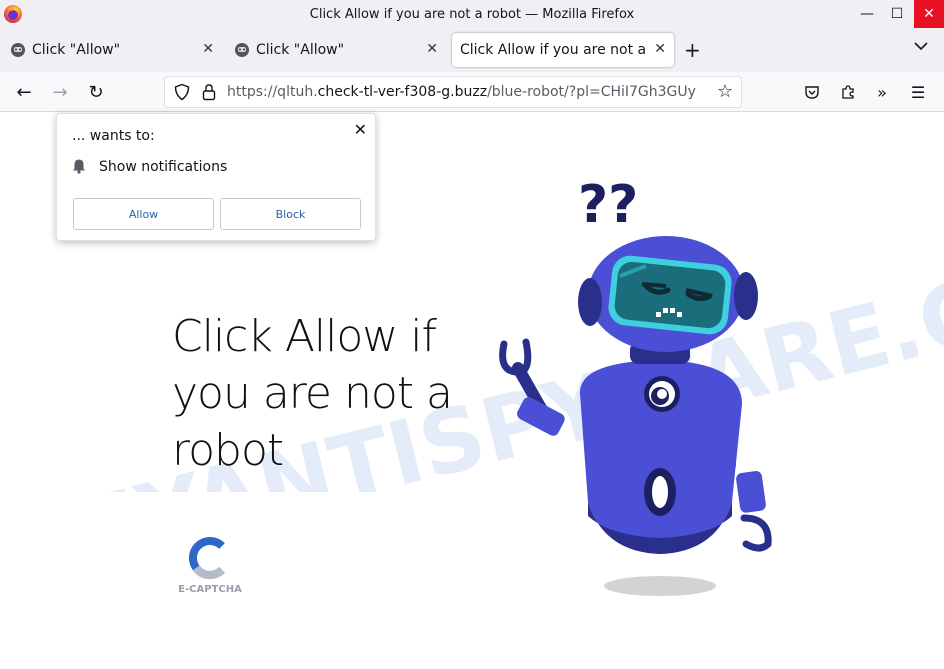 The height and width of the screenshot is (669, 944). I want to click on bell-icon, so click(79, 166).